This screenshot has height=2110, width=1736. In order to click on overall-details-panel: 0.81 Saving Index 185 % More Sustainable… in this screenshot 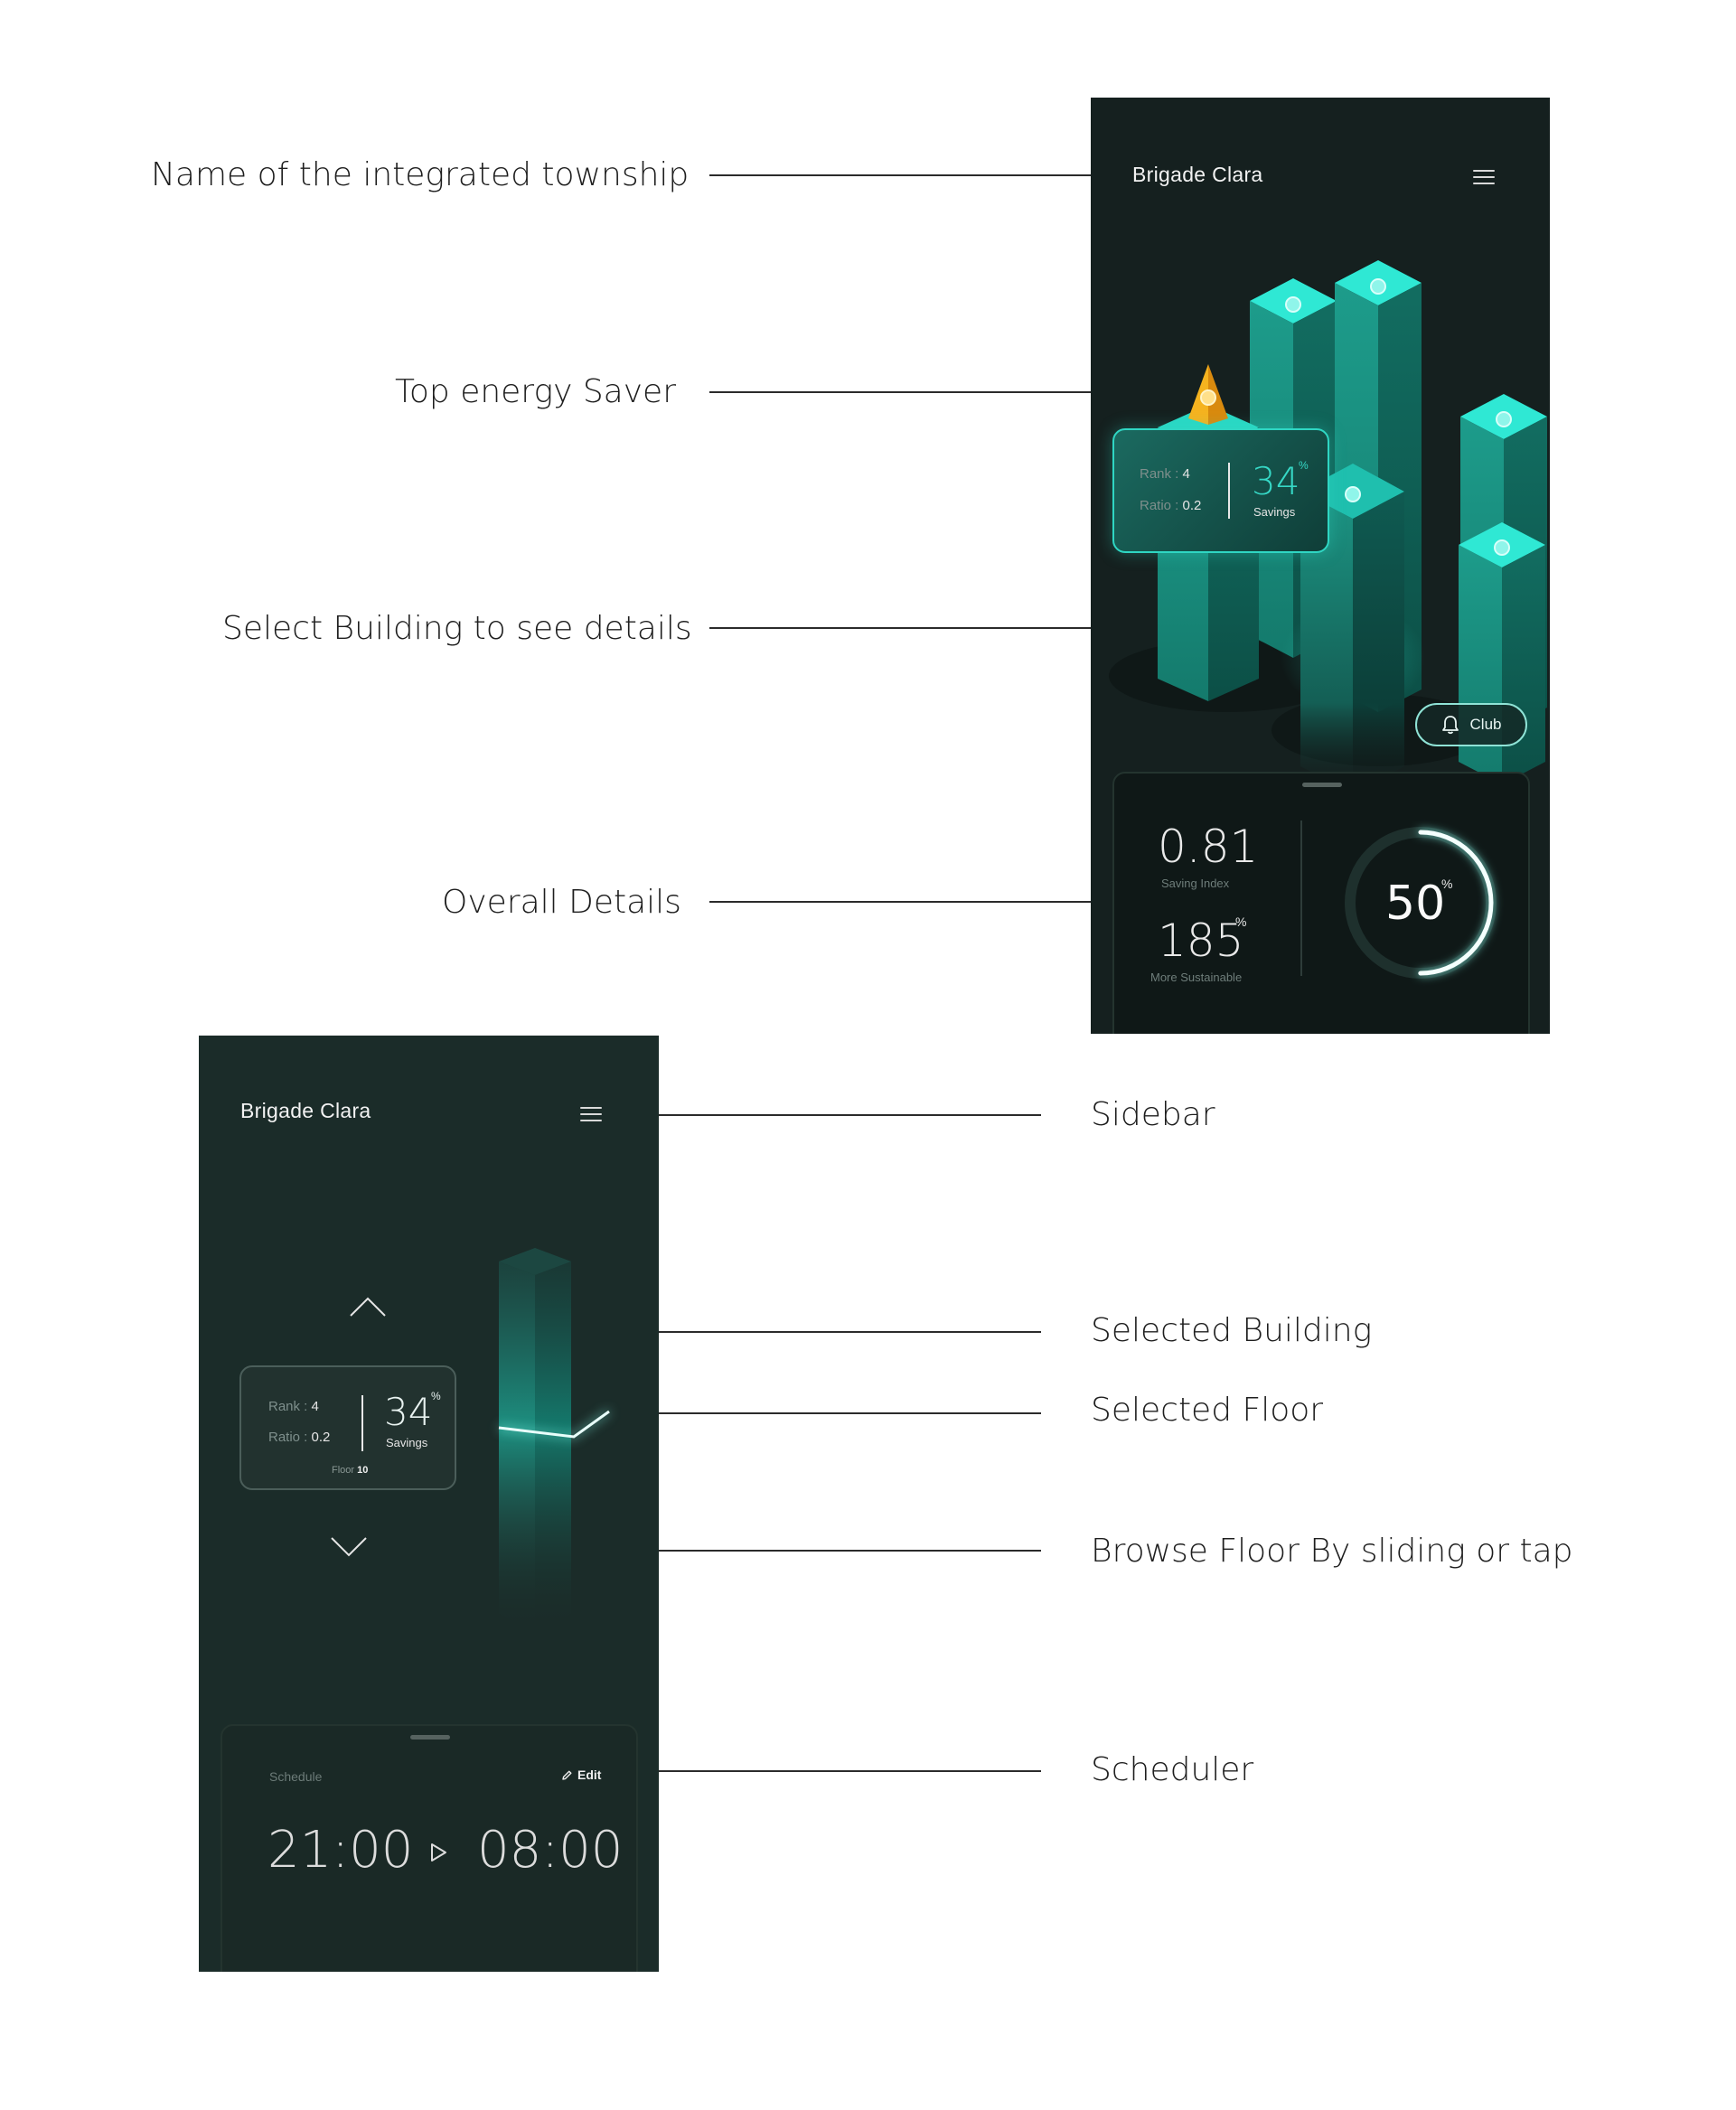, I will do `click(1321, 903)`.